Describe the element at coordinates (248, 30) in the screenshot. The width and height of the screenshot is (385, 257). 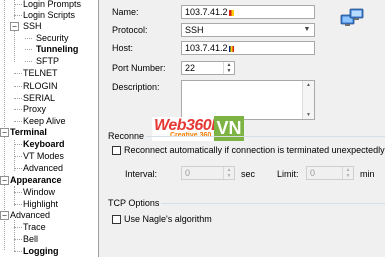
I see `protocol-select: SSH ▼` at that location.